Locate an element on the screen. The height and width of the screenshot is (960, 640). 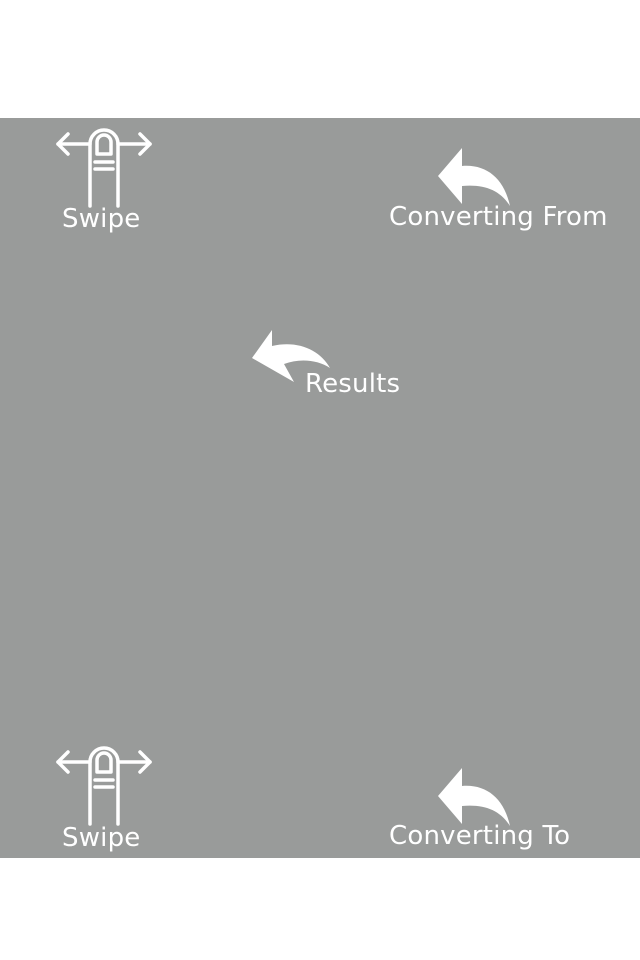
results-label: Results is located at coordinates (353, 384).